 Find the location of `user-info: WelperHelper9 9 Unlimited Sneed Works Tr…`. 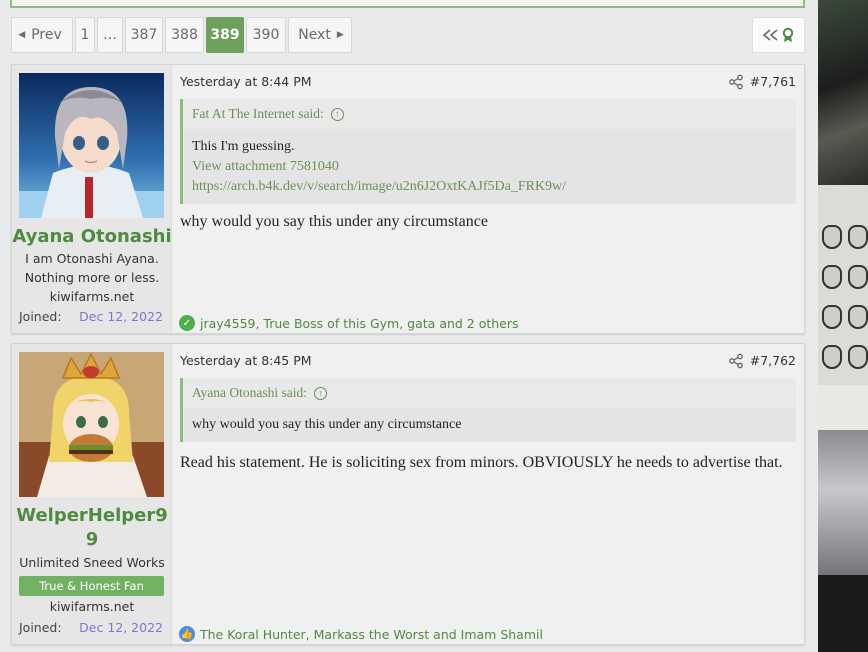

user-info: WelperHelper9 9 Unlimited Sneed Works Tr… is located at coordinates (92, 494).